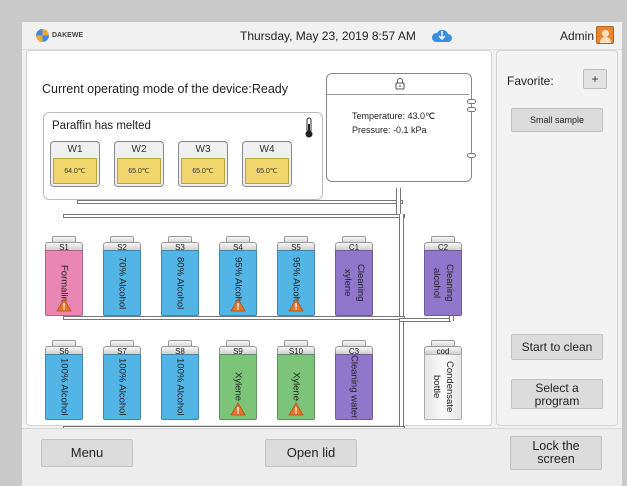  Describe the element at coordinates (122, 283) in the screenshot. I see `bottle-reagent: 70% Alcohol` at that location.